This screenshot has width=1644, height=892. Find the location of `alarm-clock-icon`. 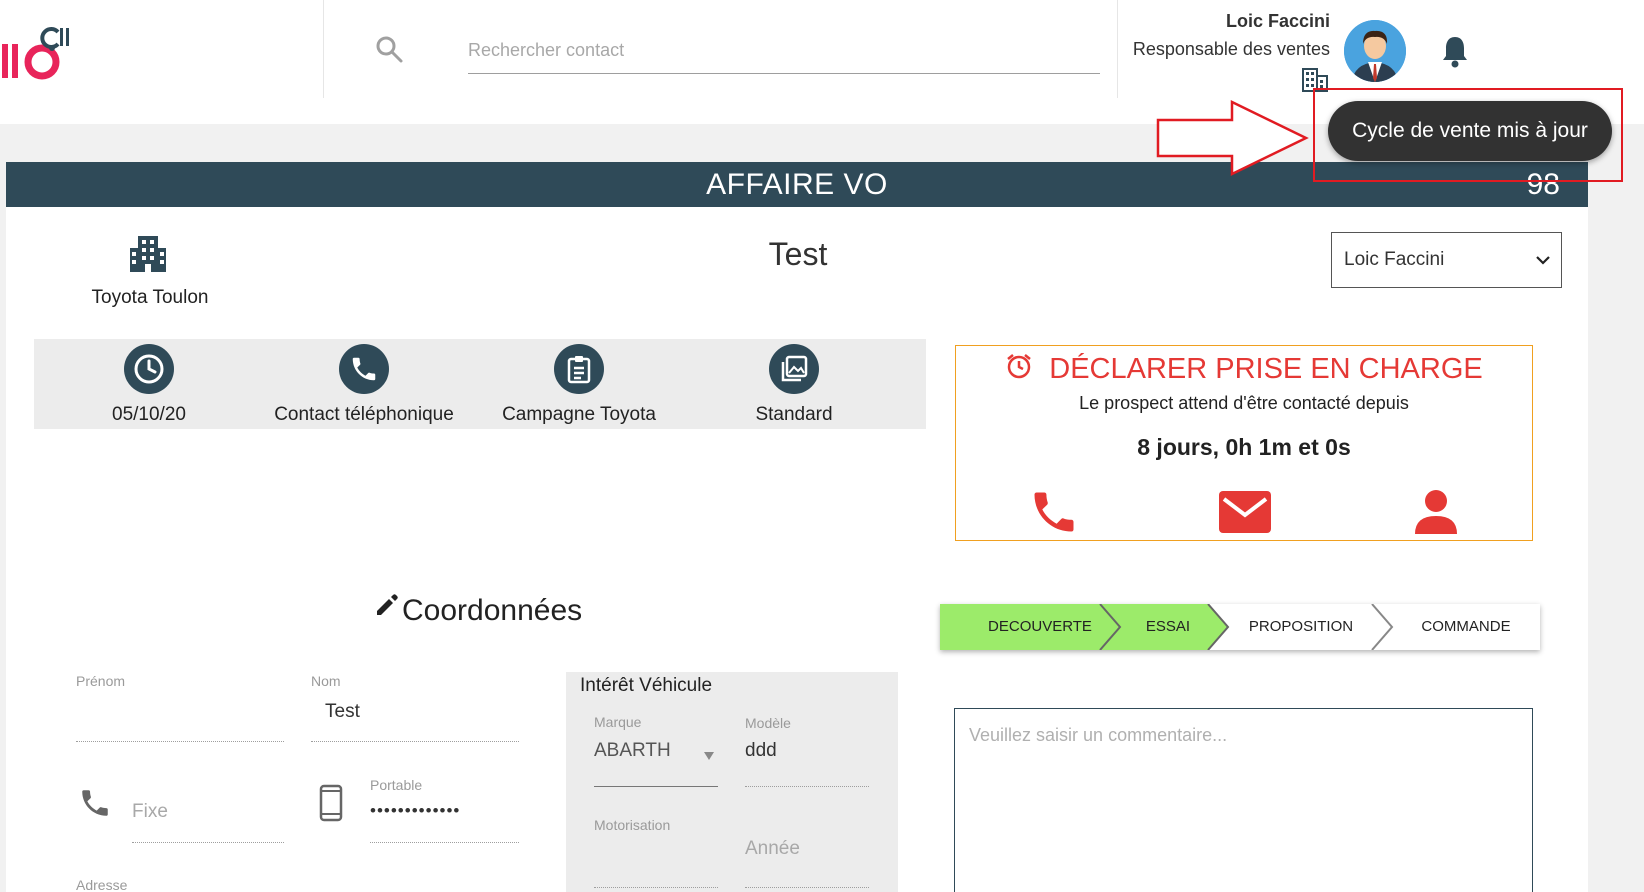

alarm-clock-icon is located at coordinates (1019, 366).